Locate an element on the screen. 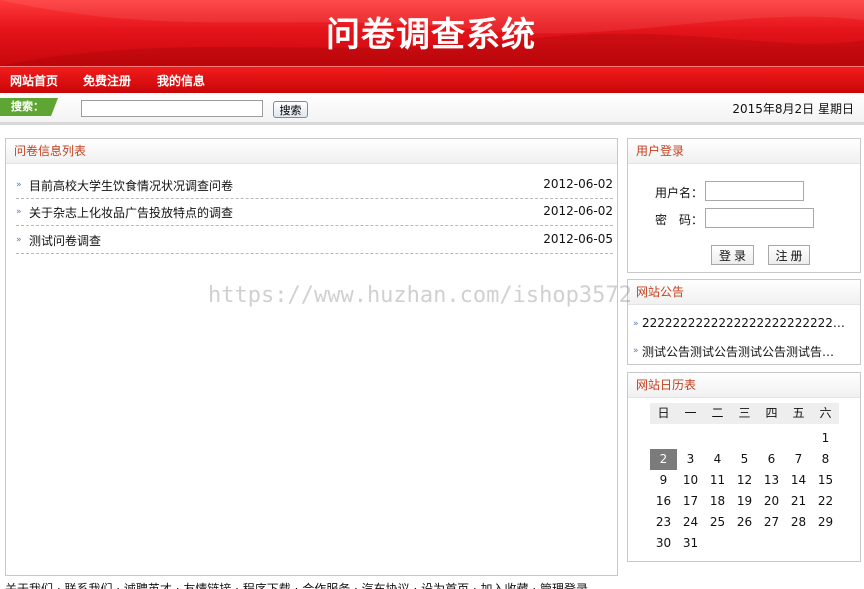 Image resolution: width=864 pixels, height=589 pixels. calendar-weekday: 六 is located at coordinates (825, 413).